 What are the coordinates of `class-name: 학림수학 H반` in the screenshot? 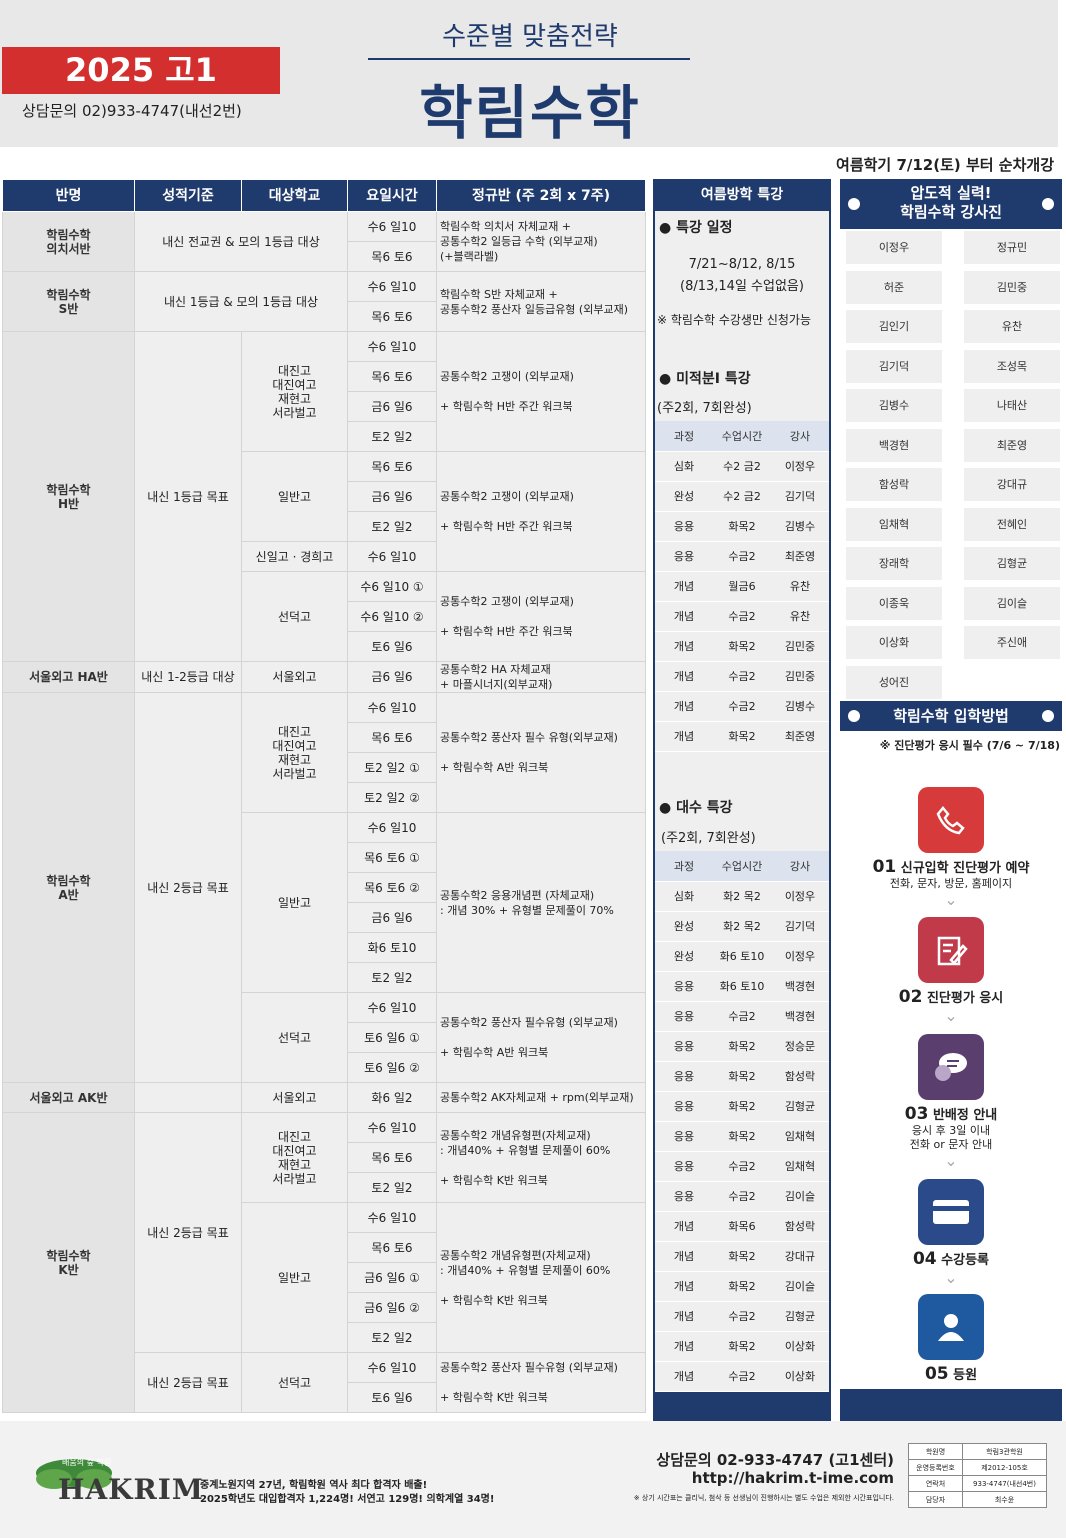 It's located at (68, 496).